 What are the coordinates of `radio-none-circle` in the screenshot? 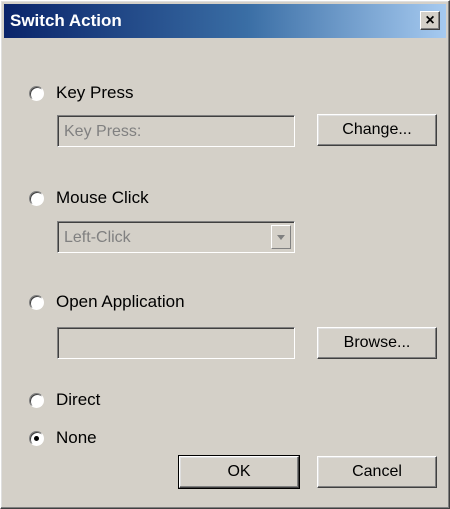 It's located at (36, 438).